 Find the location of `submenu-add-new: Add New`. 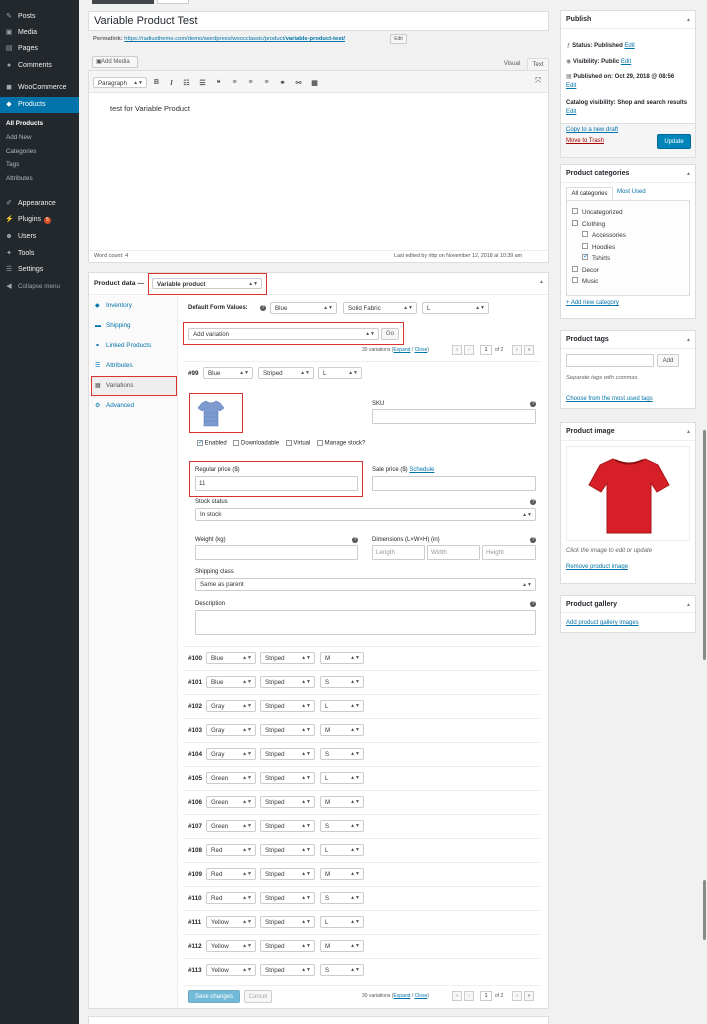

submenu-add-new: Add New is located at coordinates (39, 137).